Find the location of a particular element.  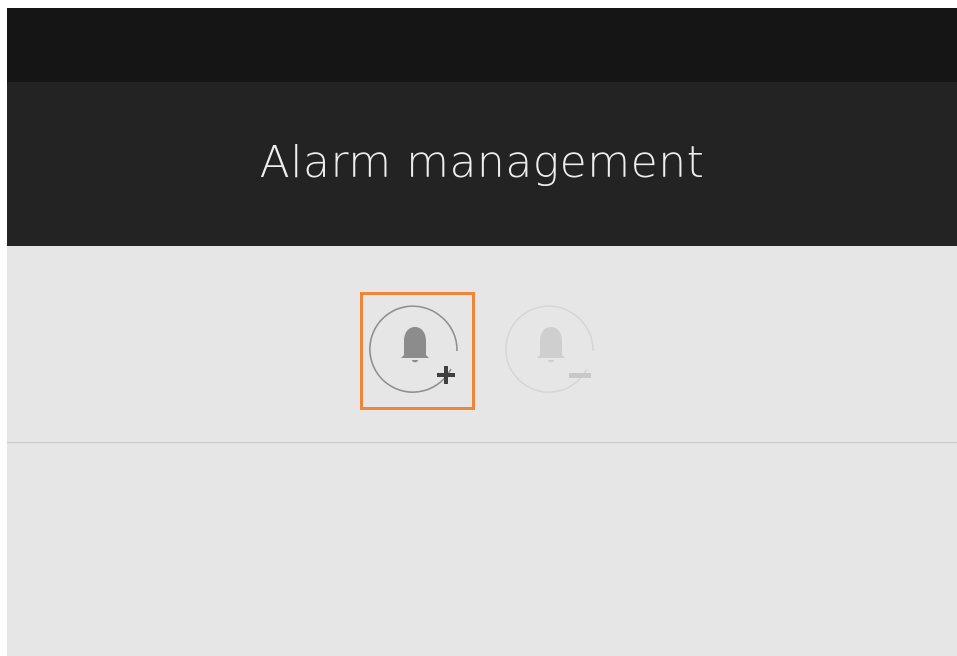

remove-alarm-button is located at coordinates (553, 349).